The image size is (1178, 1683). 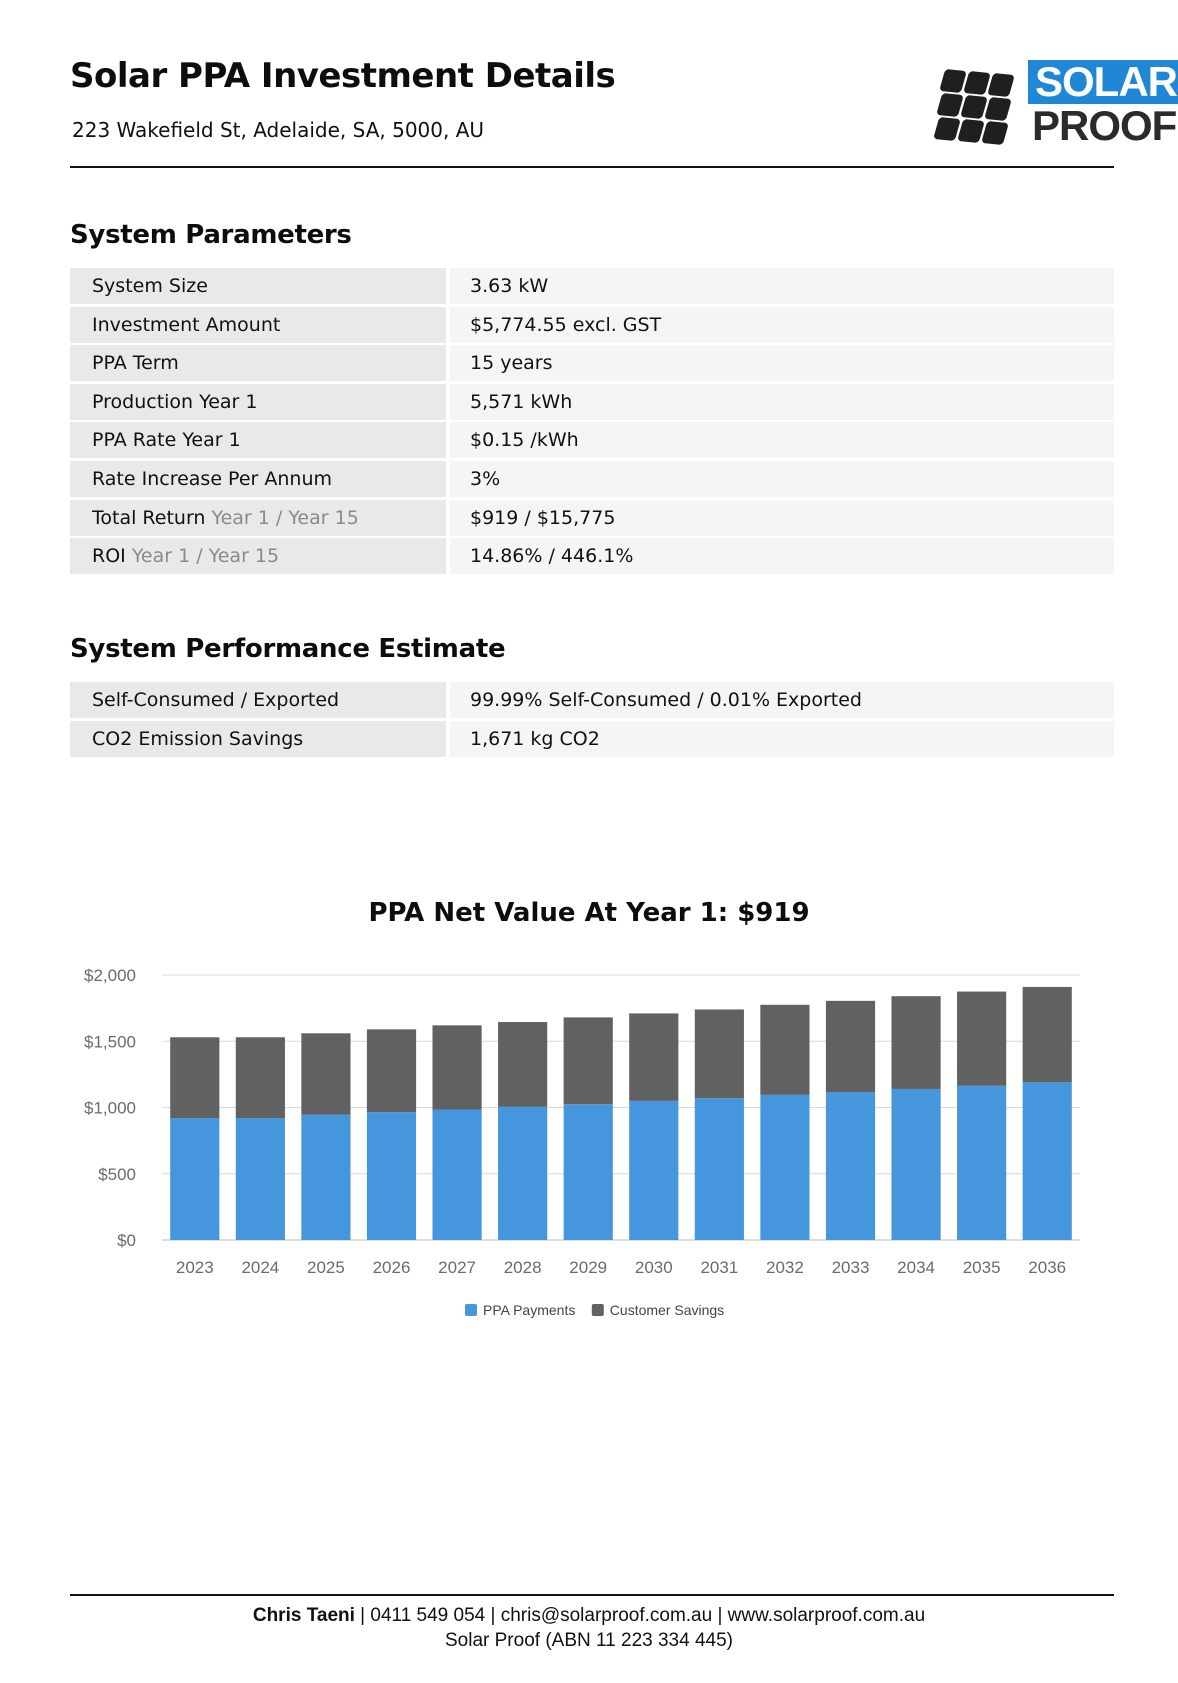 I want to click on row-value: 1,671 kg CO2, so click(x=782, y=738).